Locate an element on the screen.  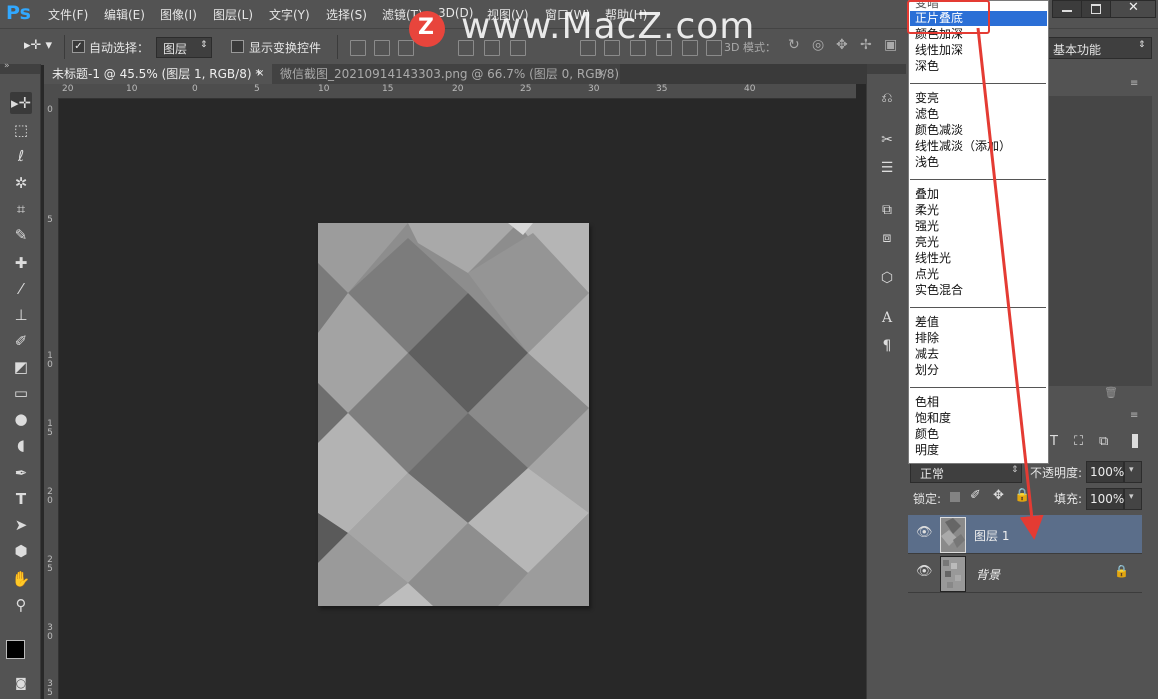
ruler-label: 15 is located at coordinates (388, 89).